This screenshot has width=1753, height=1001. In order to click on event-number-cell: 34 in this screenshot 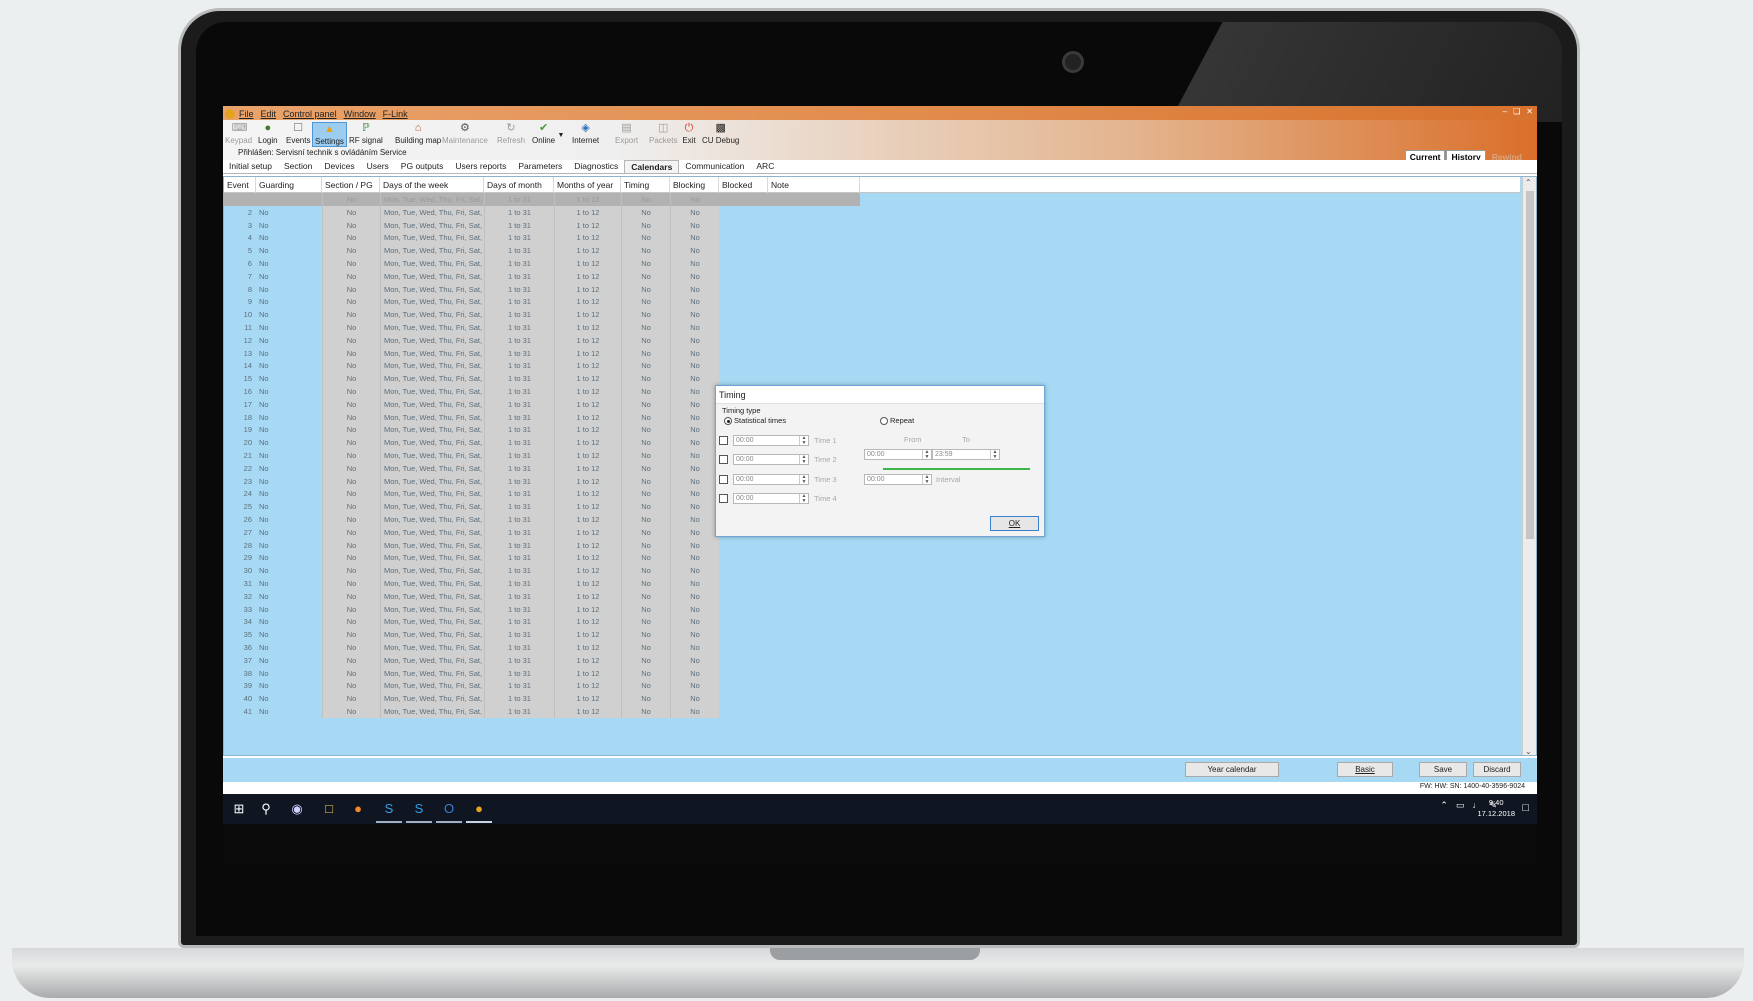, I will do `click(240, 621)`.